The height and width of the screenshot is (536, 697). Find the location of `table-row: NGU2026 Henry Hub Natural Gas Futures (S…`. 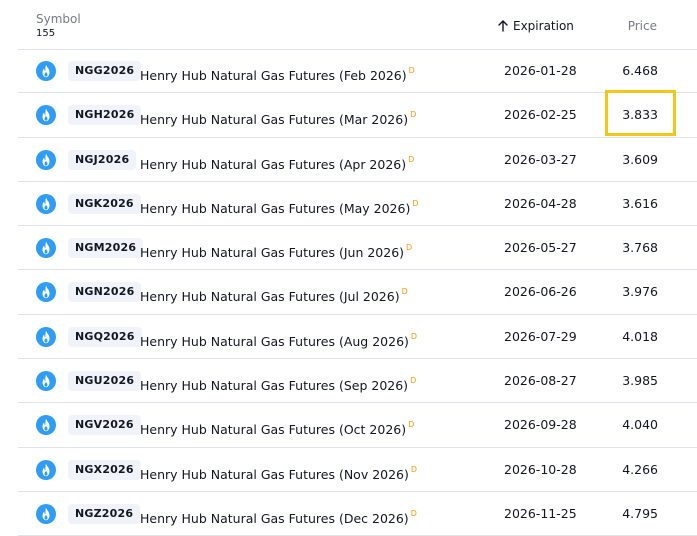

table-row: NGU2026 Henry Hub Natural Gas Futures (S… is located at coordinates (357, 381).